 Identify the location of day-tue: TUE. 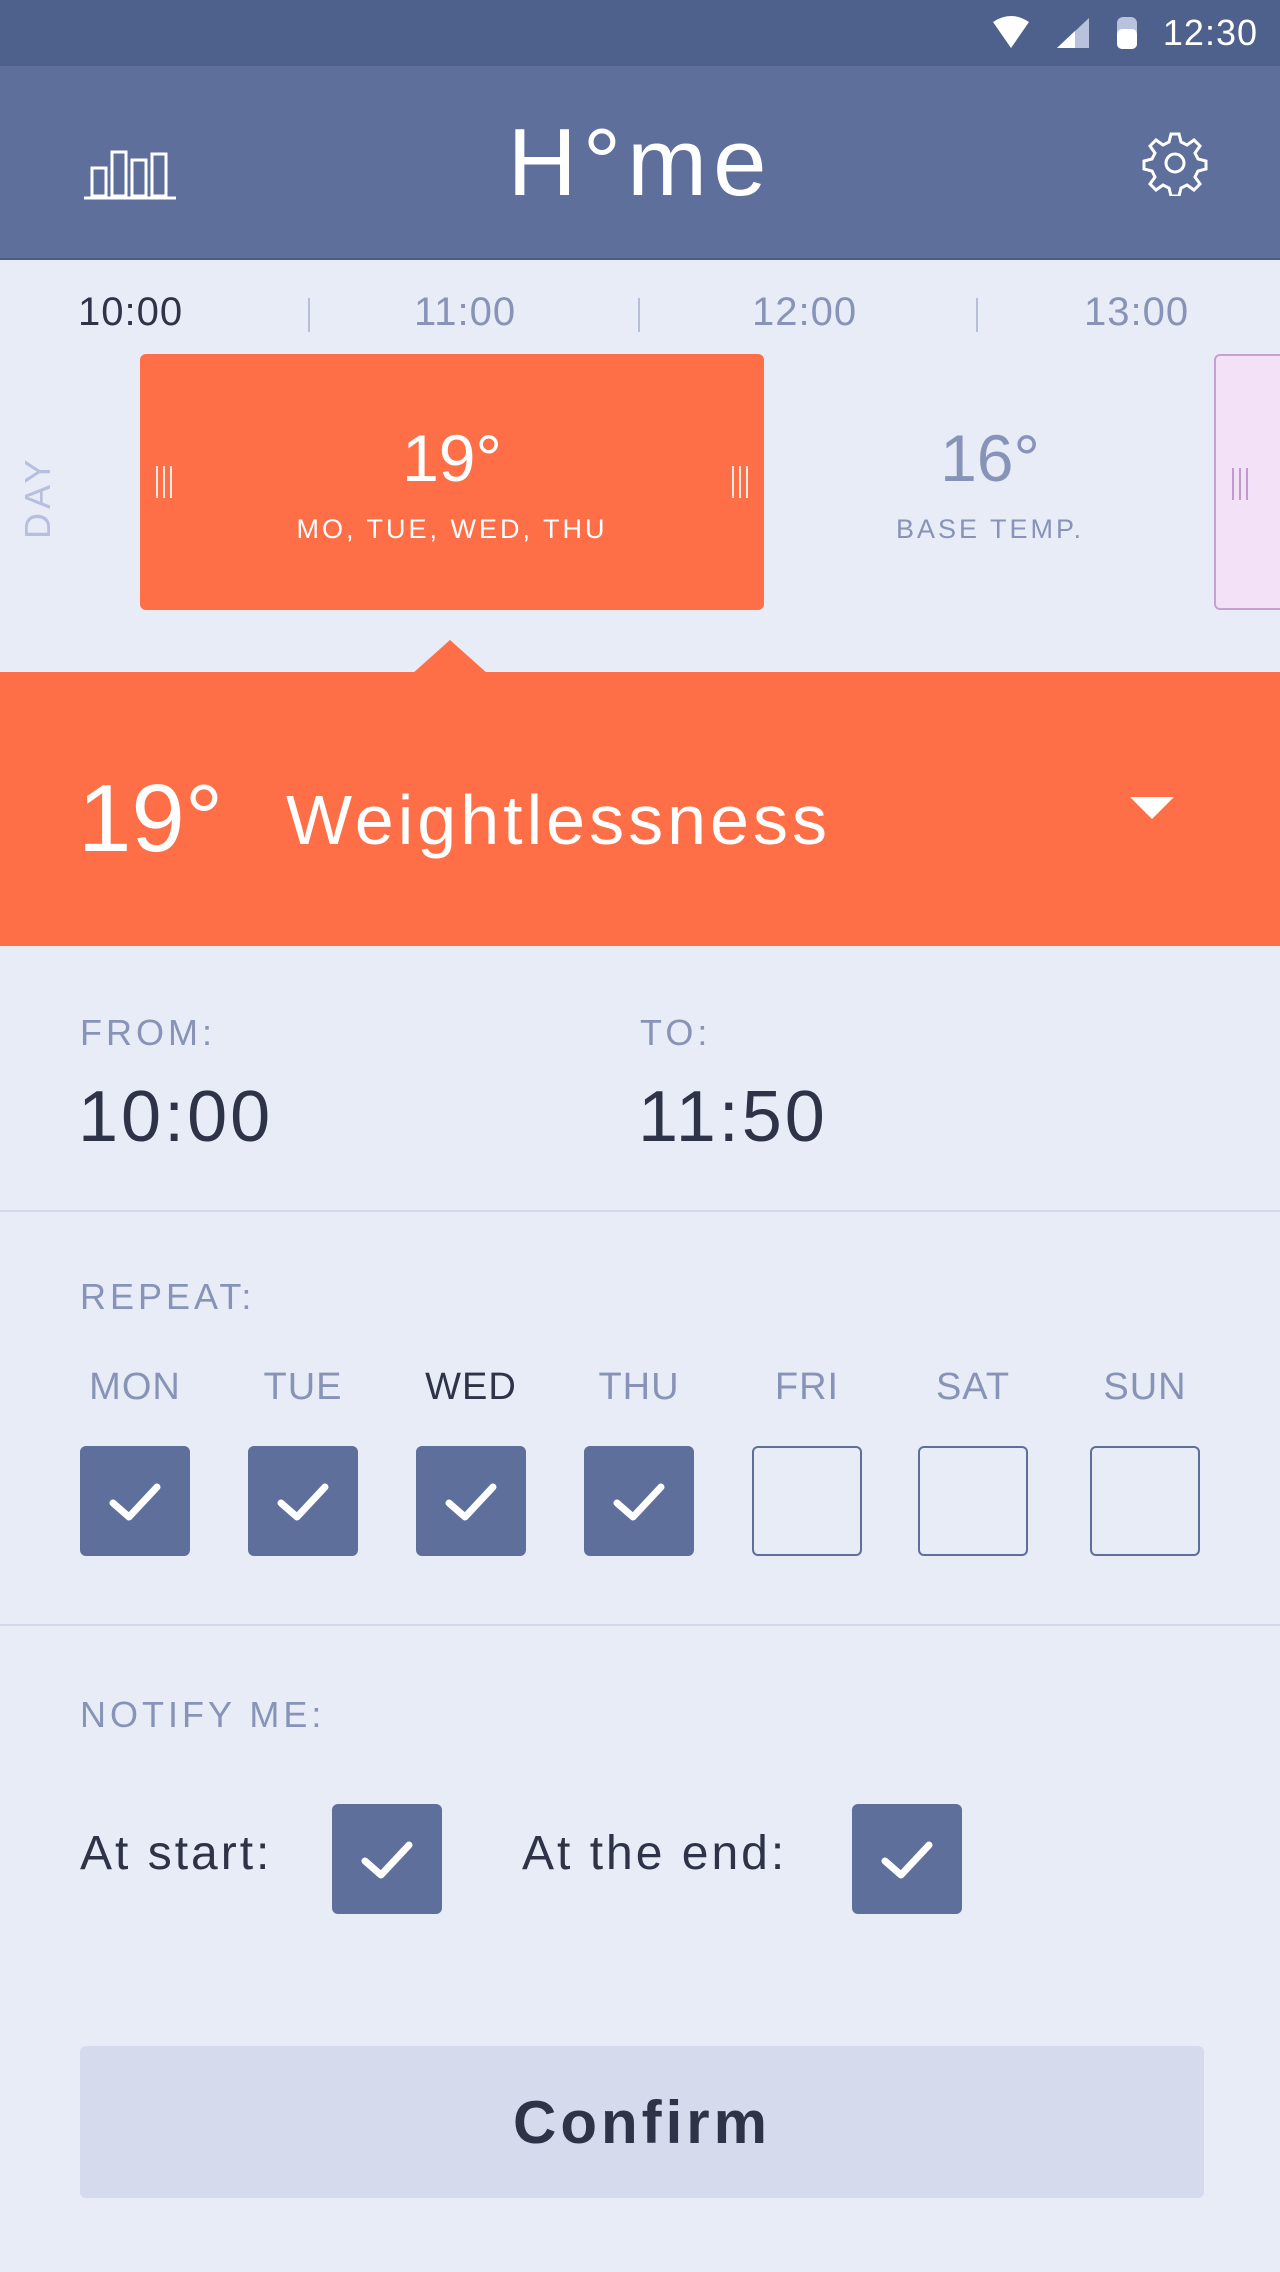
(303, 1461).